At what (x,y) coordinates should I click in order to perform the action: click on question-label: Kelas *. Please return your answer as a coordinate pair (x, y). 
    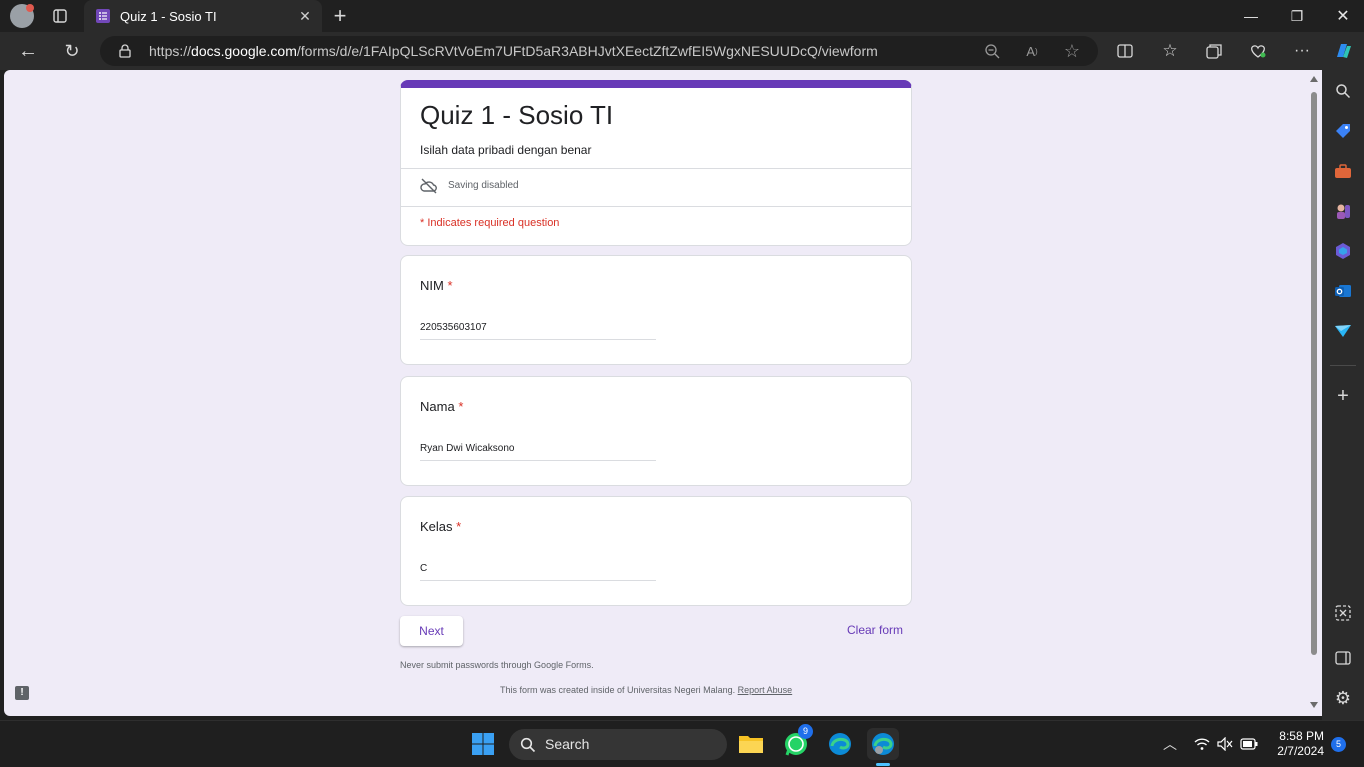
    Looking at the image, I should click on (441, 526).